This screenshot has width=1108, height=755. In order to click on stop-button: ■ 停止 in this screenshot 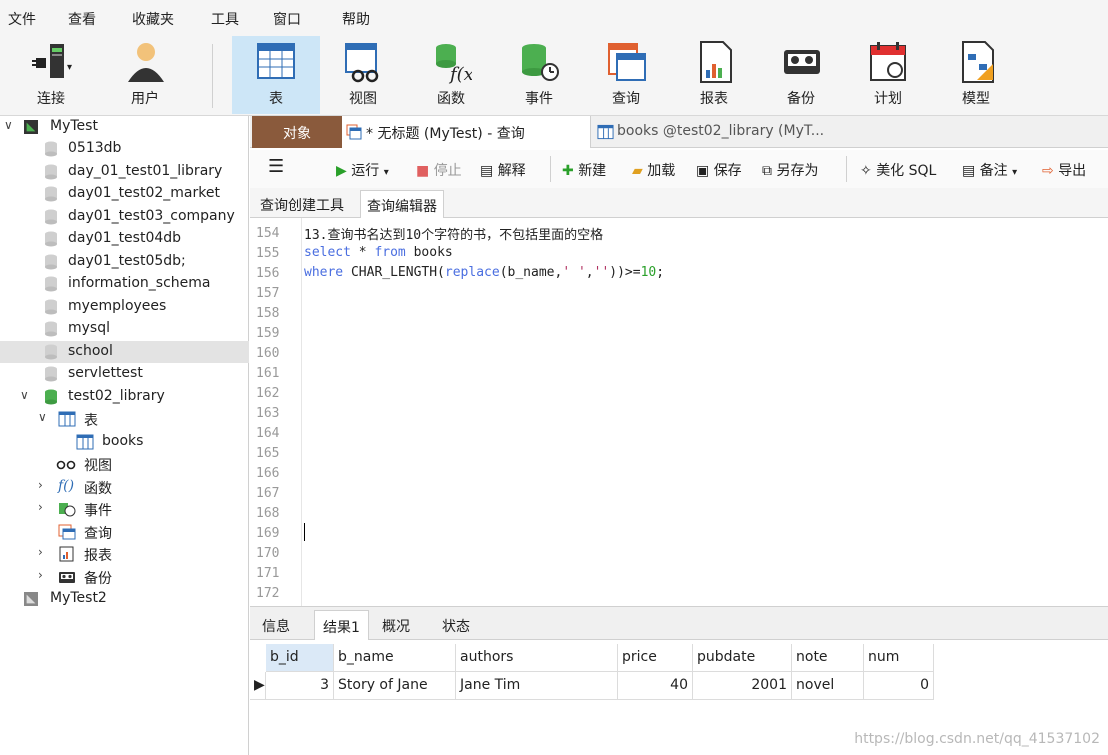, I will do `click(439, 170)`.